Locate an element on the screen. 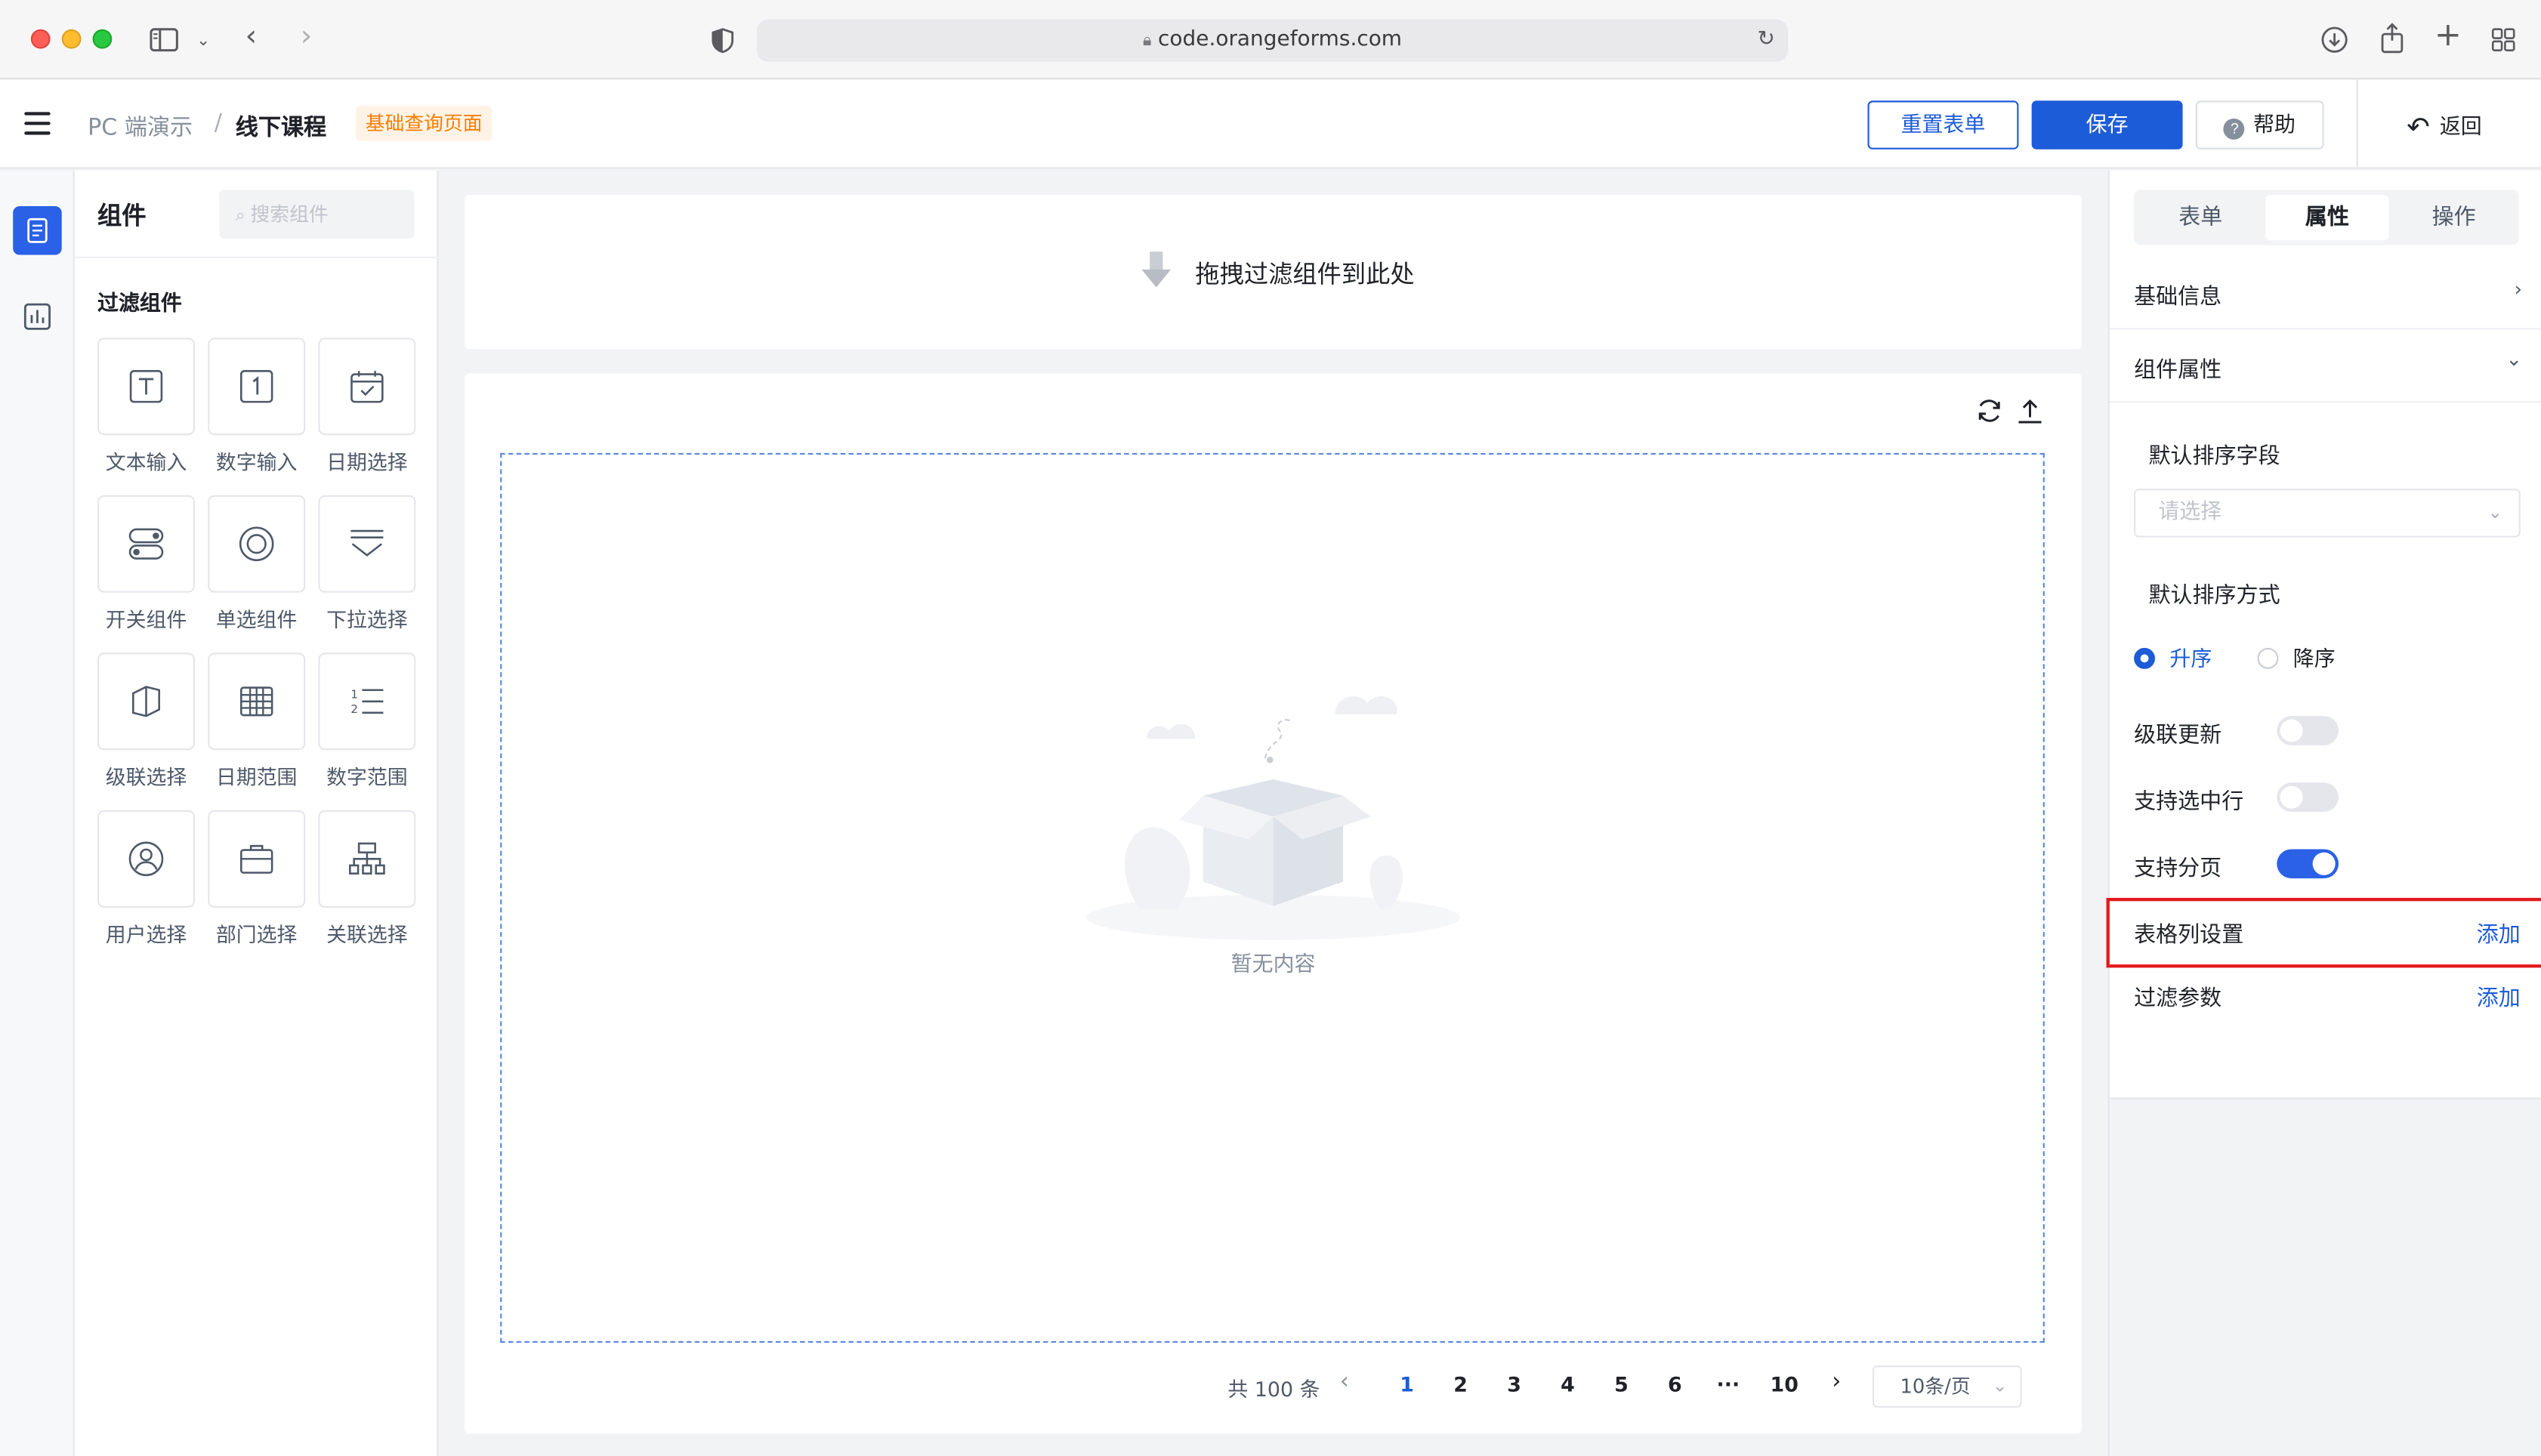  pagination-switch is located at coordinates (2308, 864).